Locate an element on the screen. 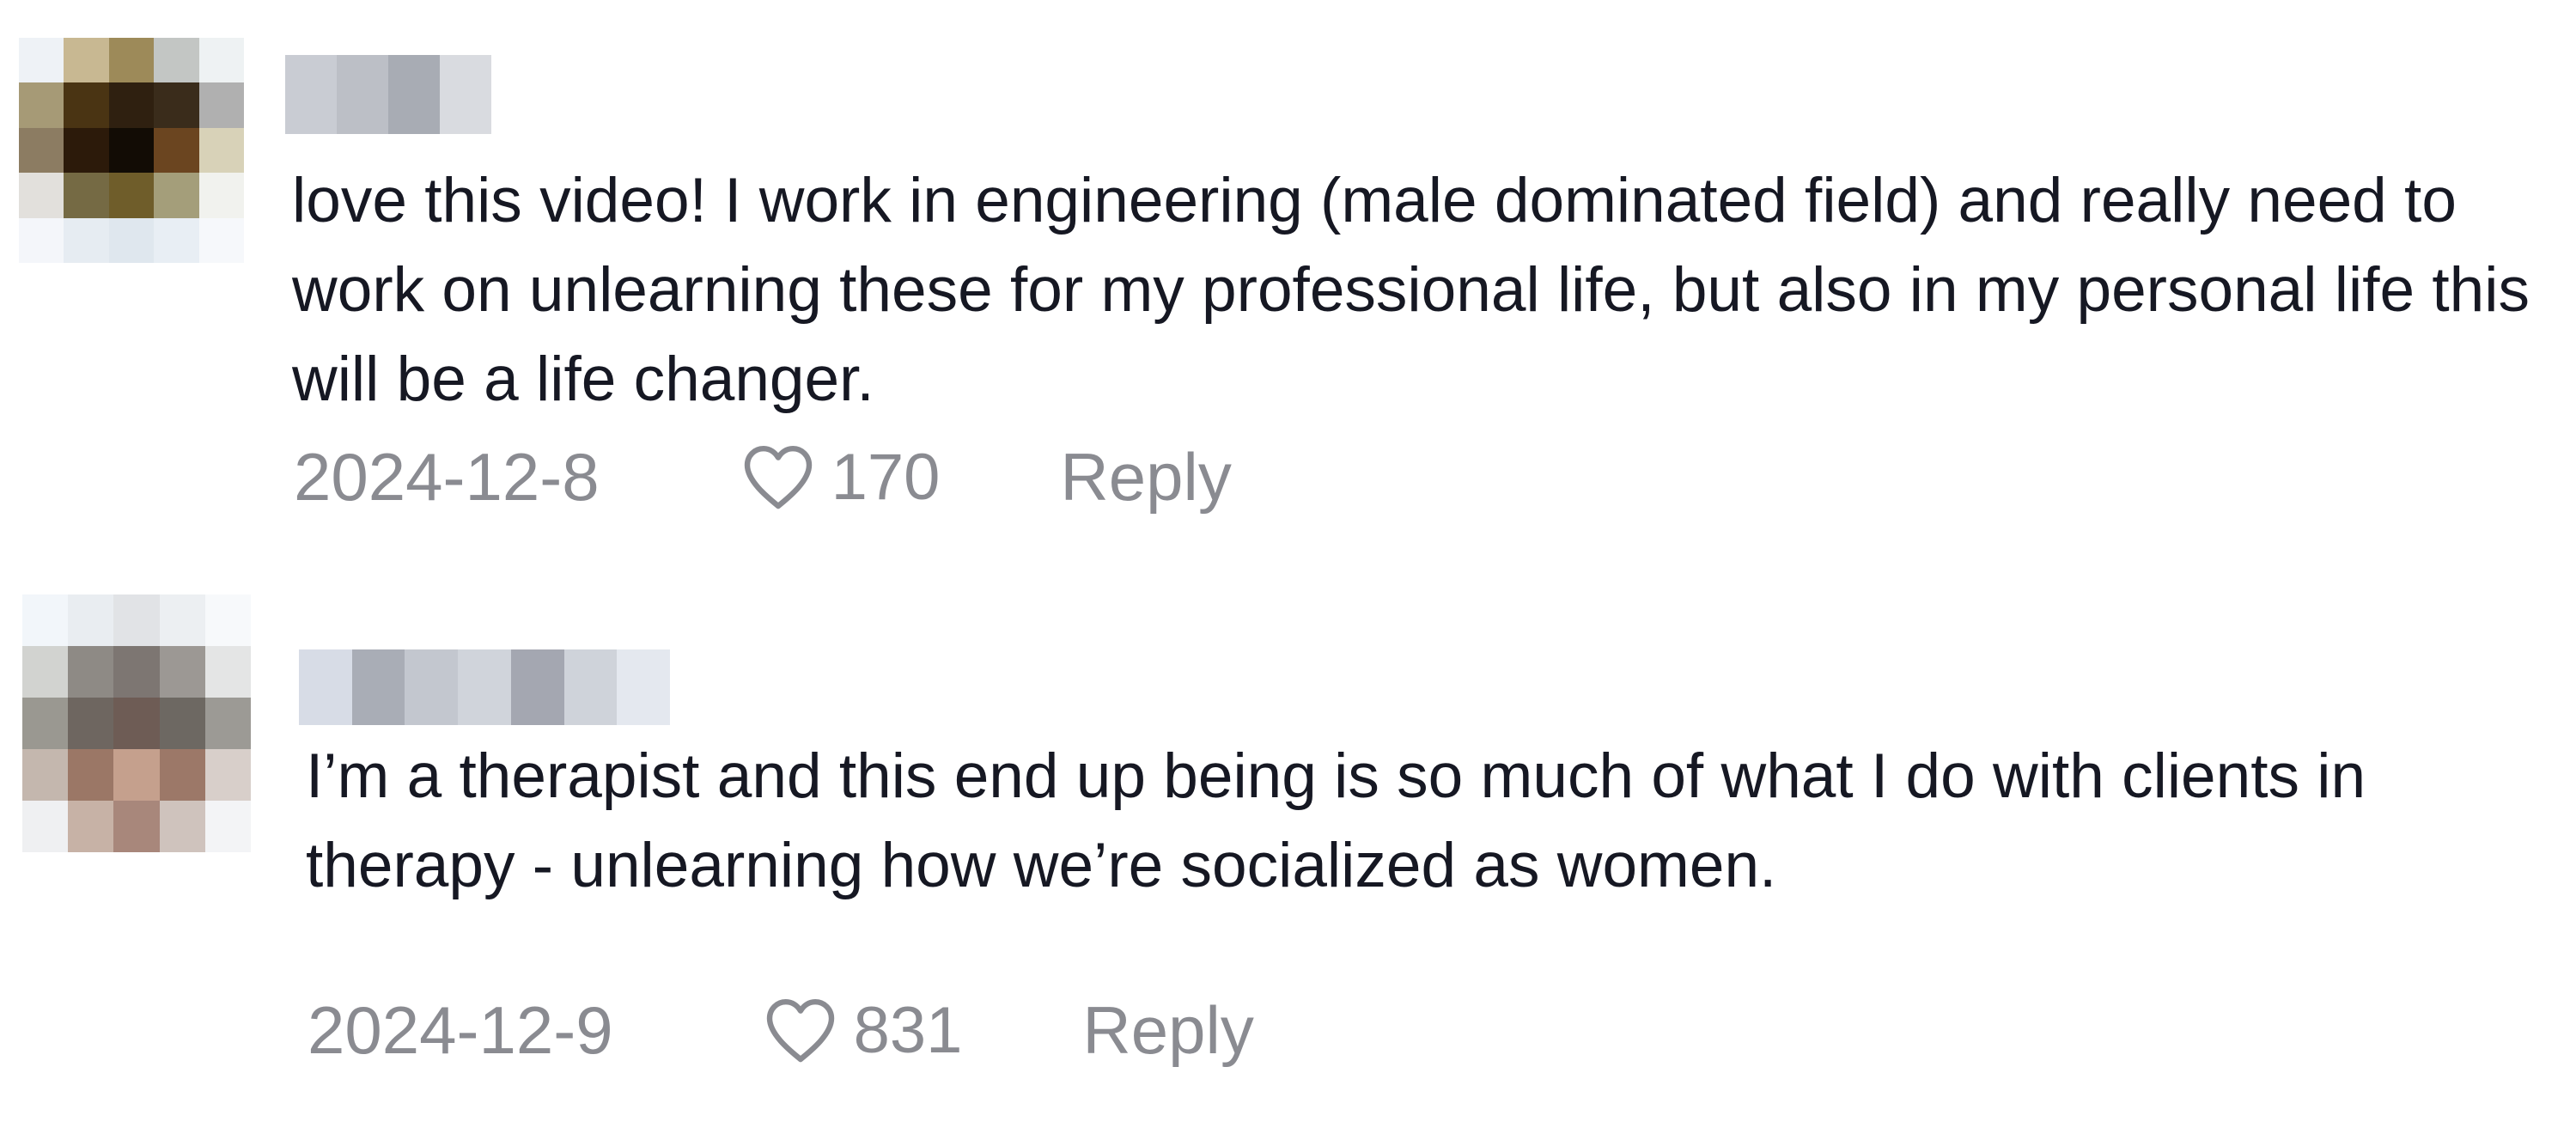 The height and width of the screenshot is (1134, 2576). comment-meta: 2024-12-9 831 Reply is located at coordinates (781, 1030).